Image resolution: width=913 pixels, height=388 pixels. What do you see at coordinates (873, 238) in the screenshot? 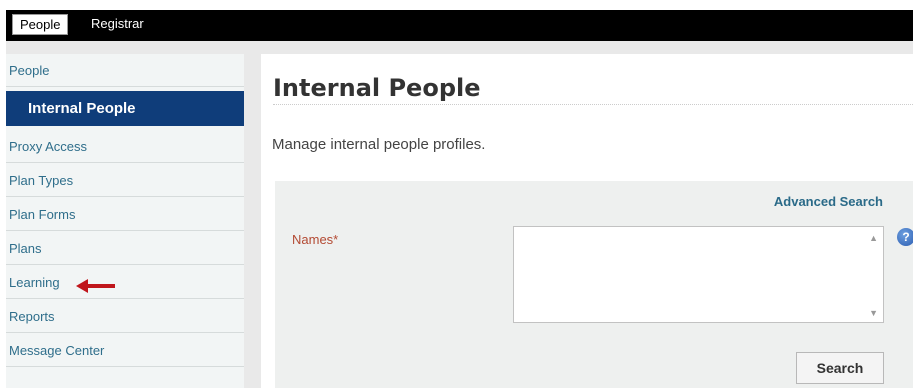
I see `scroll-up-icon: ▲` at bounding box center [873, 238].